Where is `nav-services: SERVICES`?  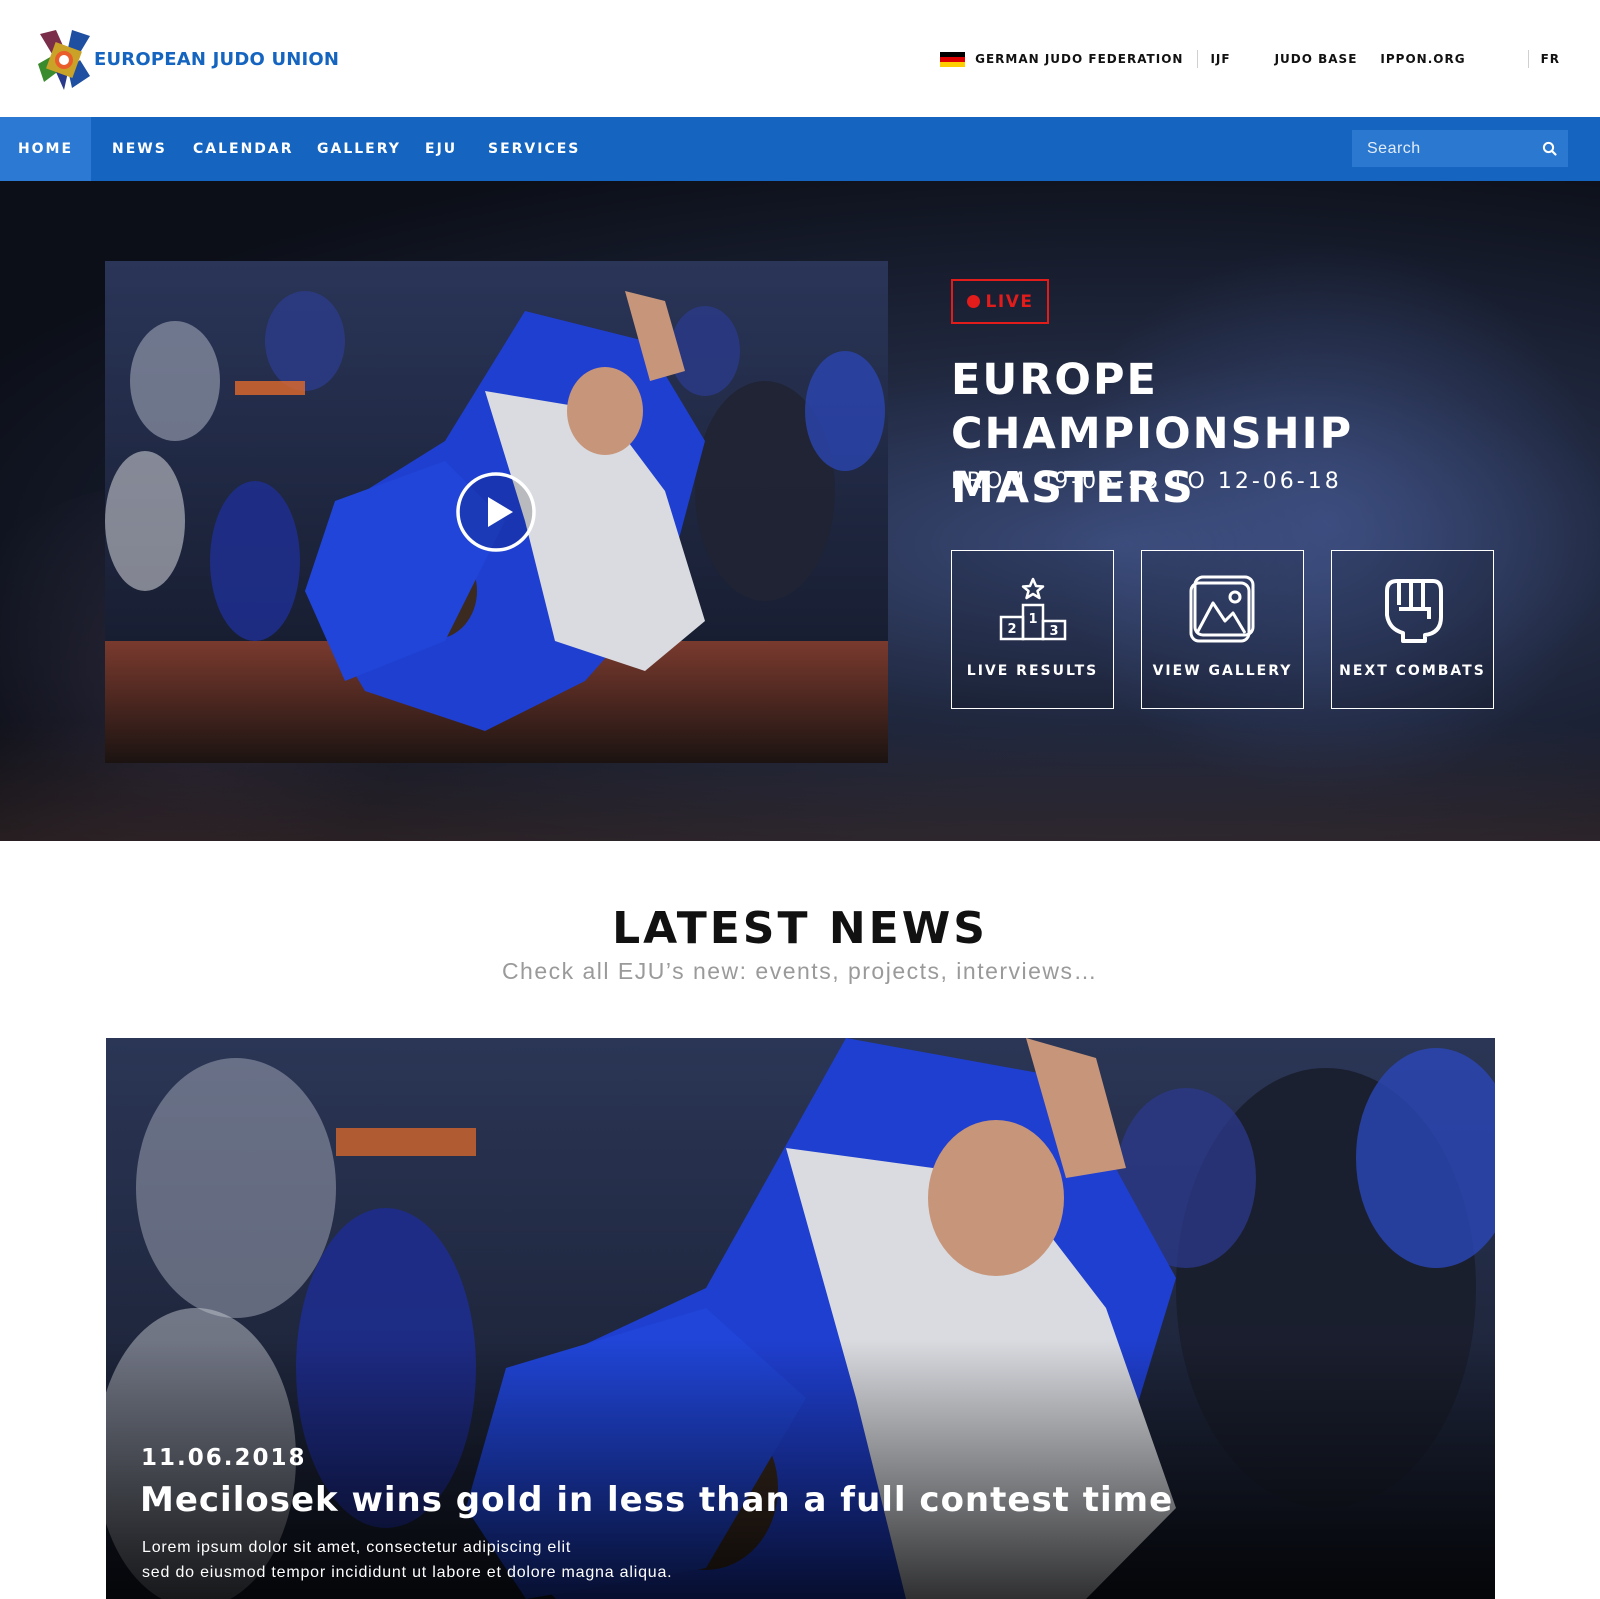 nav-services: SERVICES is located at coordinates (534, 149).